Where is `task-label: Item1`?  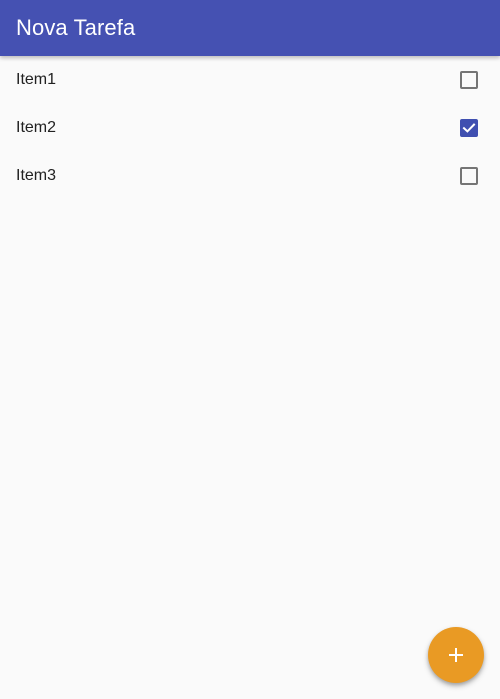
task-label: Item1 is located at coordinates (36, 79).